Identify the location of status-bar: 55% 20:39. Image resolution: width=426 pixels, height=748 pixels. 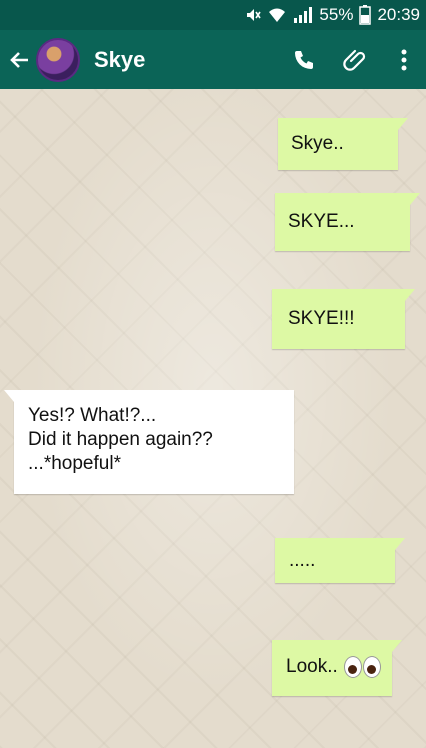
(213, 15).